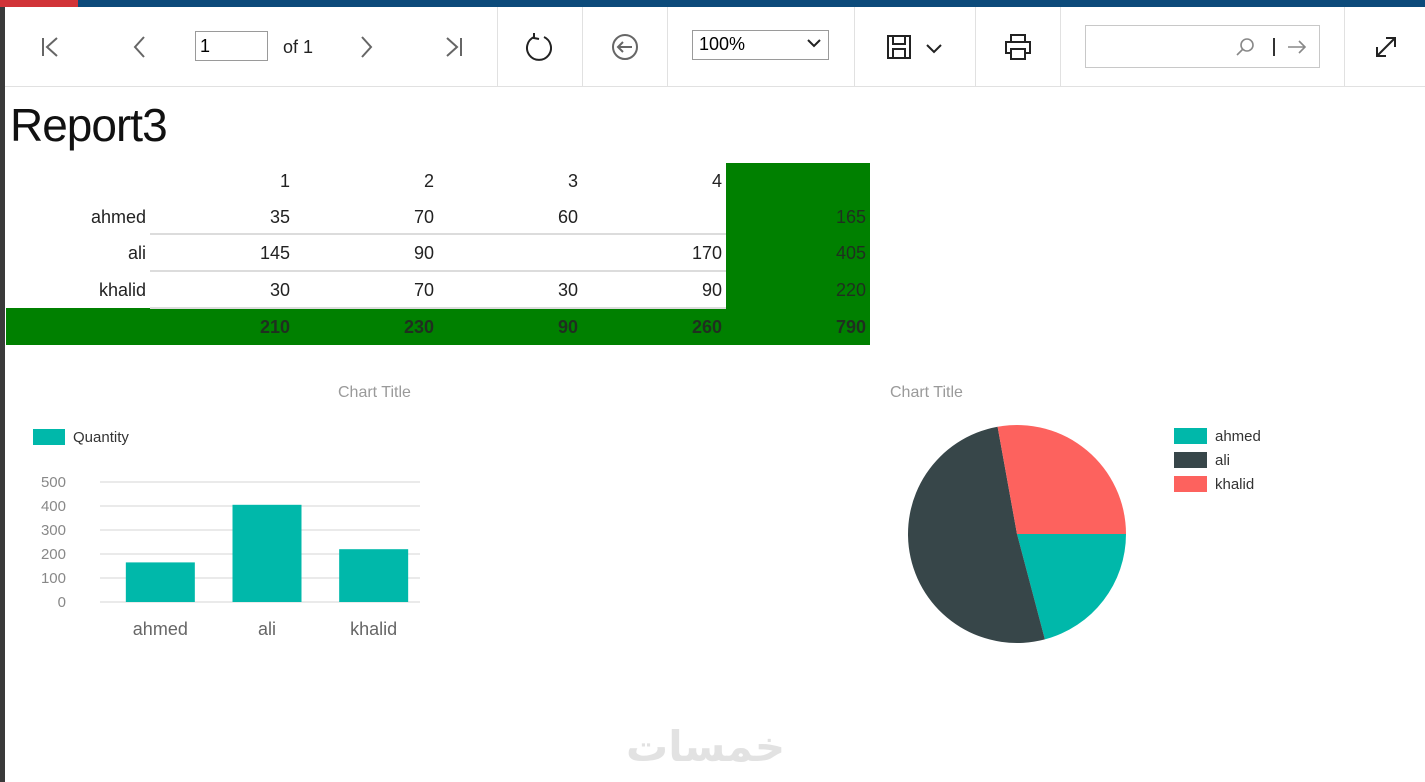 The image size is (1425, 782). What do you see at coordinates (118, 217) in the screenshot?
I see `row-header: ahmed` at bounding box center [118, 217].